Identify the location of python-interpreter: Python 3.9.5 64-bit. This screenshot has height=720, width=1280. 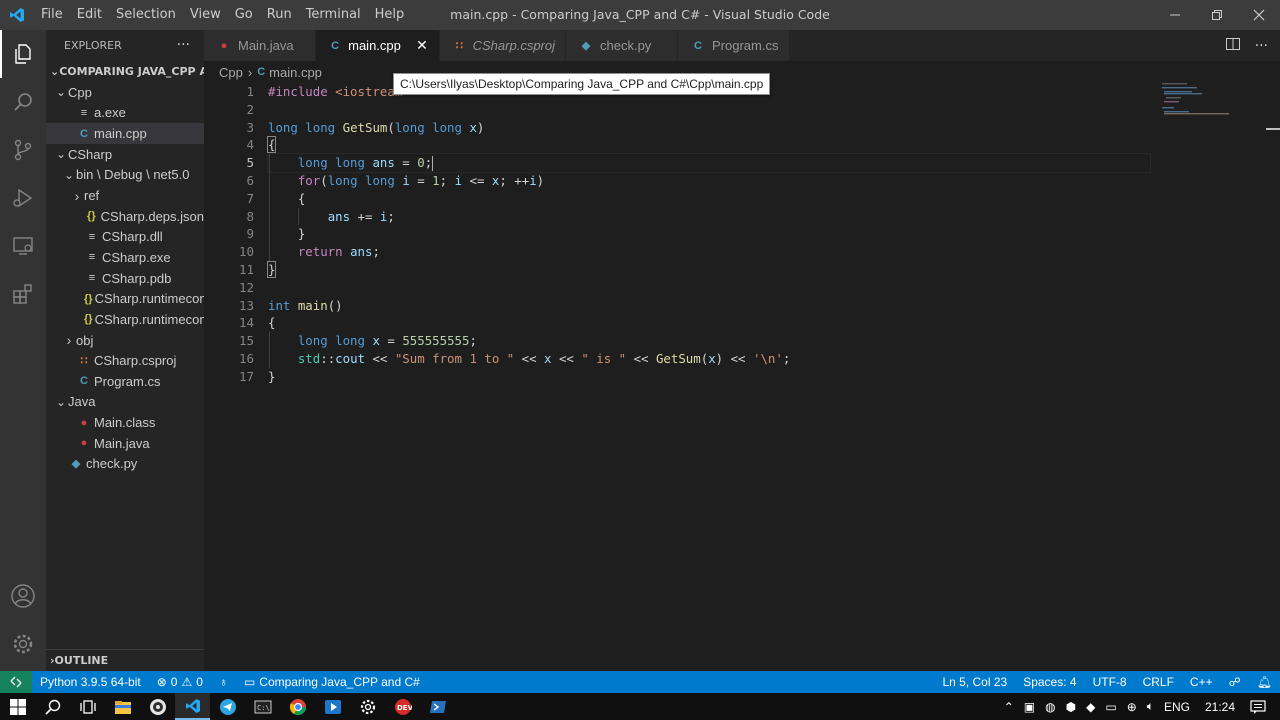
(90, 682).